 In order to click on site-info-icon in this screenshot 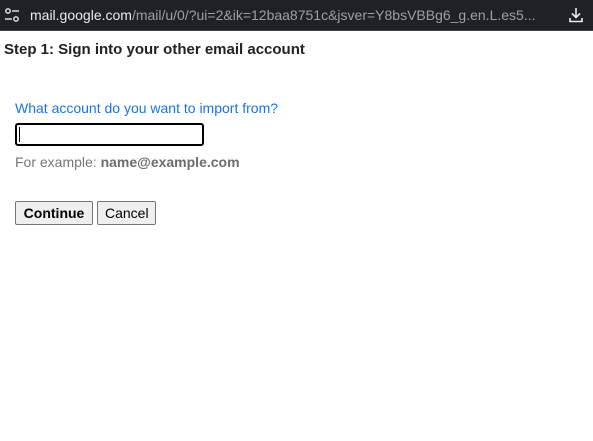, I will do `click(12, 15)`.